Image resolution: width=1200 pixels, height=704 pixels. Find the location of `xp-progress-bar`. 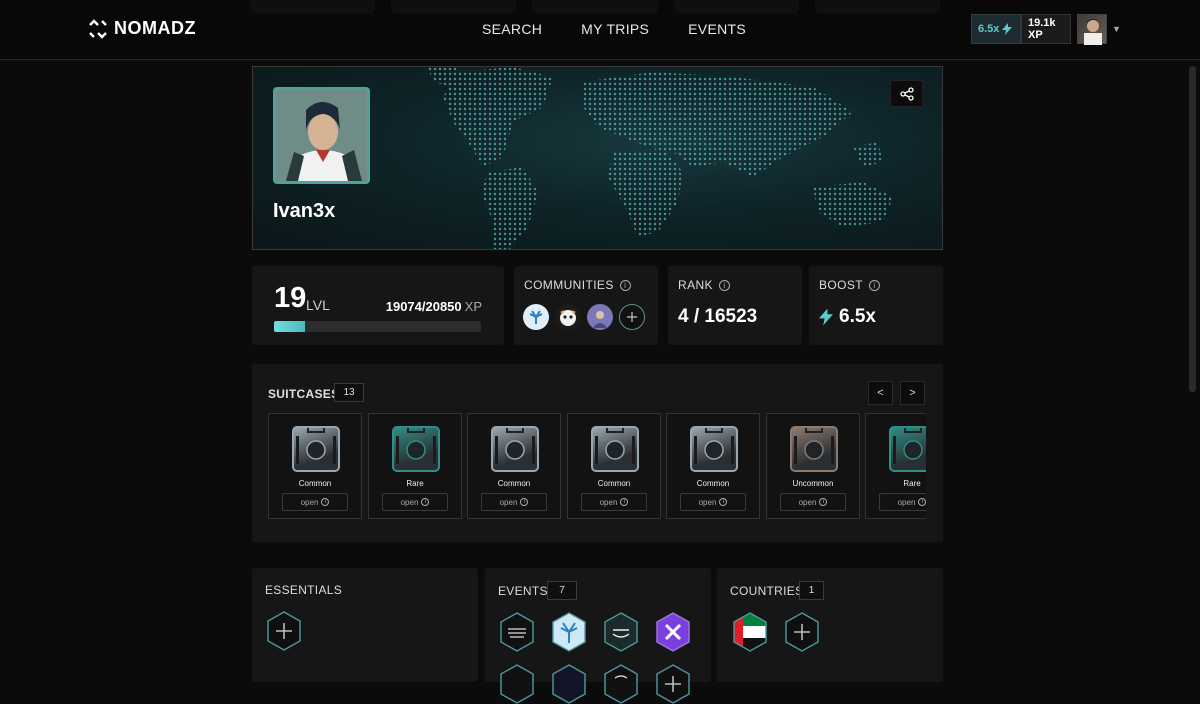

xp-progress-bar is located at coordinates (377, 326).